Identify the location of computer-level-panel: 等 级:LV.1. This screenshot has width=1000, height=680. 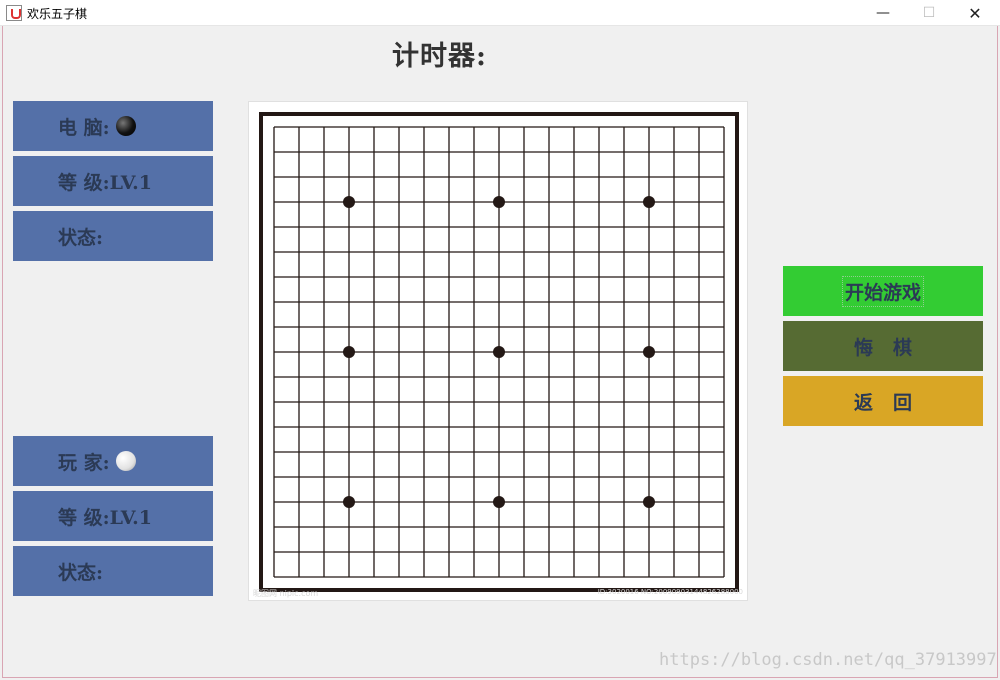
(113, 181).